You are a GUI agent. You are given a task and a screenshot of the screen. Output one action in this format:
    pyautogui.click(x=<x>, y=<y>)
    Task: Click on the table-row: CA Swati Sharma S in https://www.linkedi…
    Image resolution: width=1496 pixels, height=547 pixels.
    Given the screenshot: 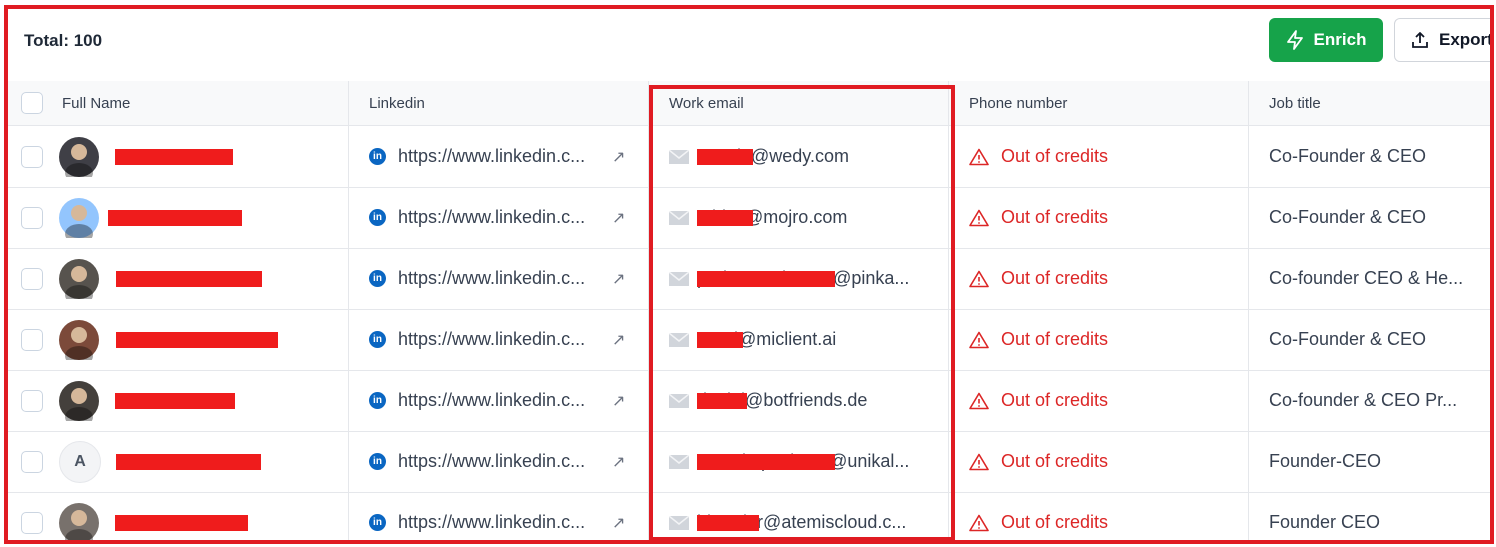 What is the action you would take?
    pyautogui.click(x=749, y=340)
    